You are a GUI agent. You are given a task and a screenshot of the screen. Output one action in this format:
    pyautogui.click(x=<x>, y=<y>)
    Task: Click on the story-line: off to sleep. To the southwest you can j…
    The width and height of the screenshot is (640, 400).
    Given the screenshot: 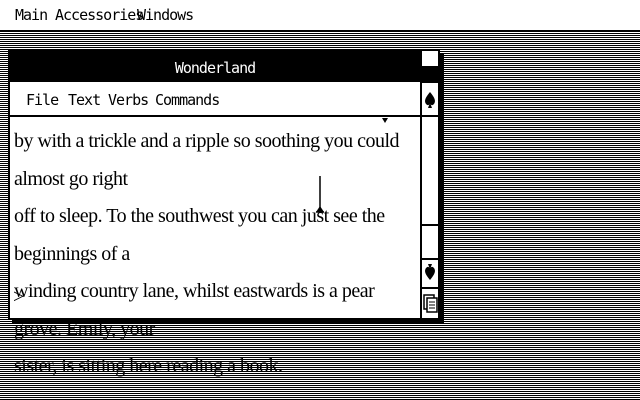 What is the action you would take?
    pyautogui.click(x=199, y=235)
    